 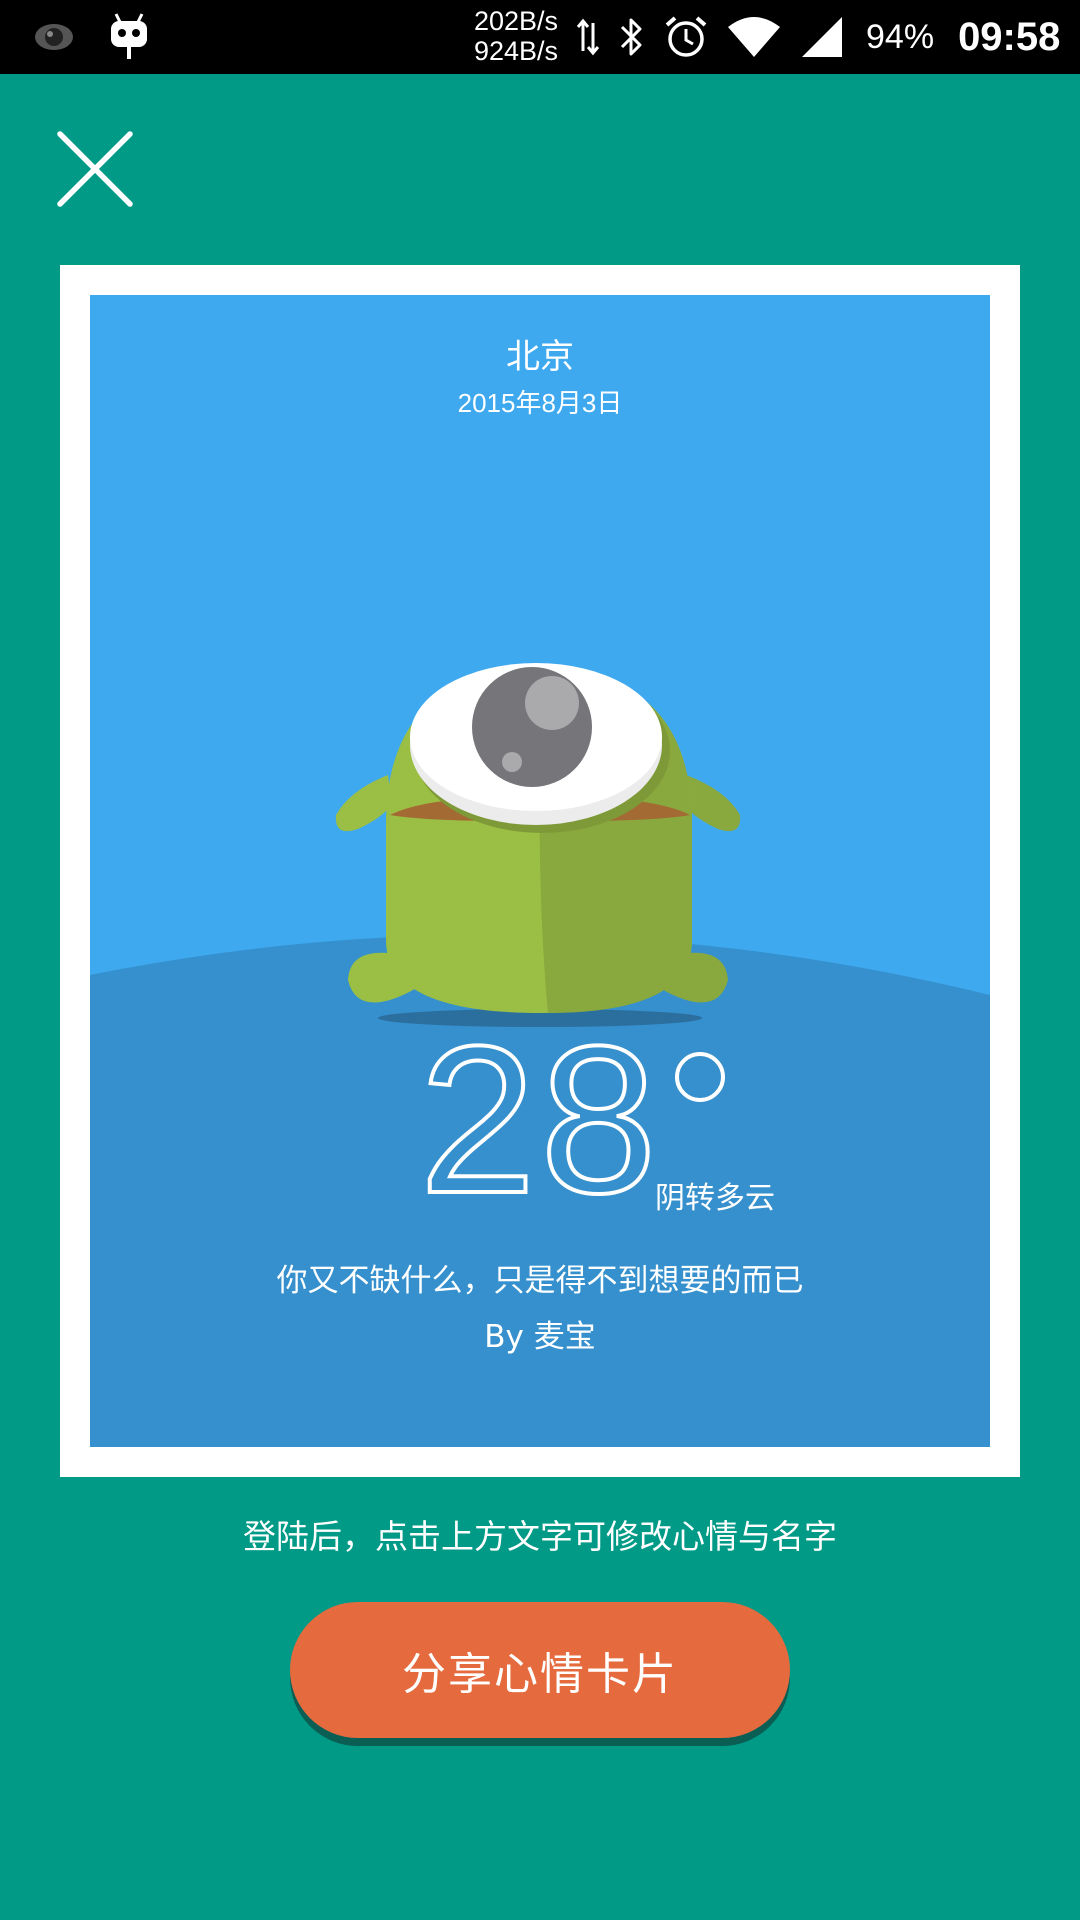 What do you see at coordinates (540, 1333) in the screenshot?
I see `mood-author: By 麦宝` at bounding box center [540, 1333].